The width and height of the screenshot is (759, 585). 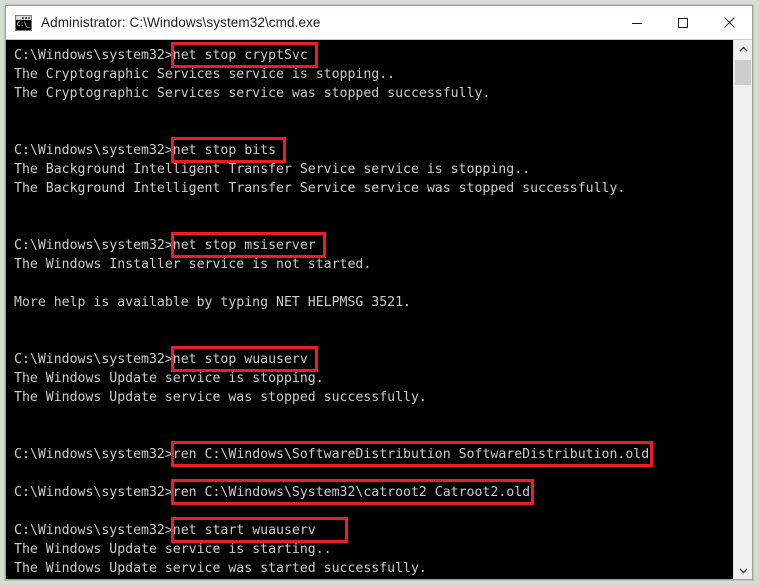 What do you see at coordinates (259, 530) in the screenshot?
I see `terminal-command: net start wuauserv` at bounding box center [259, 530].